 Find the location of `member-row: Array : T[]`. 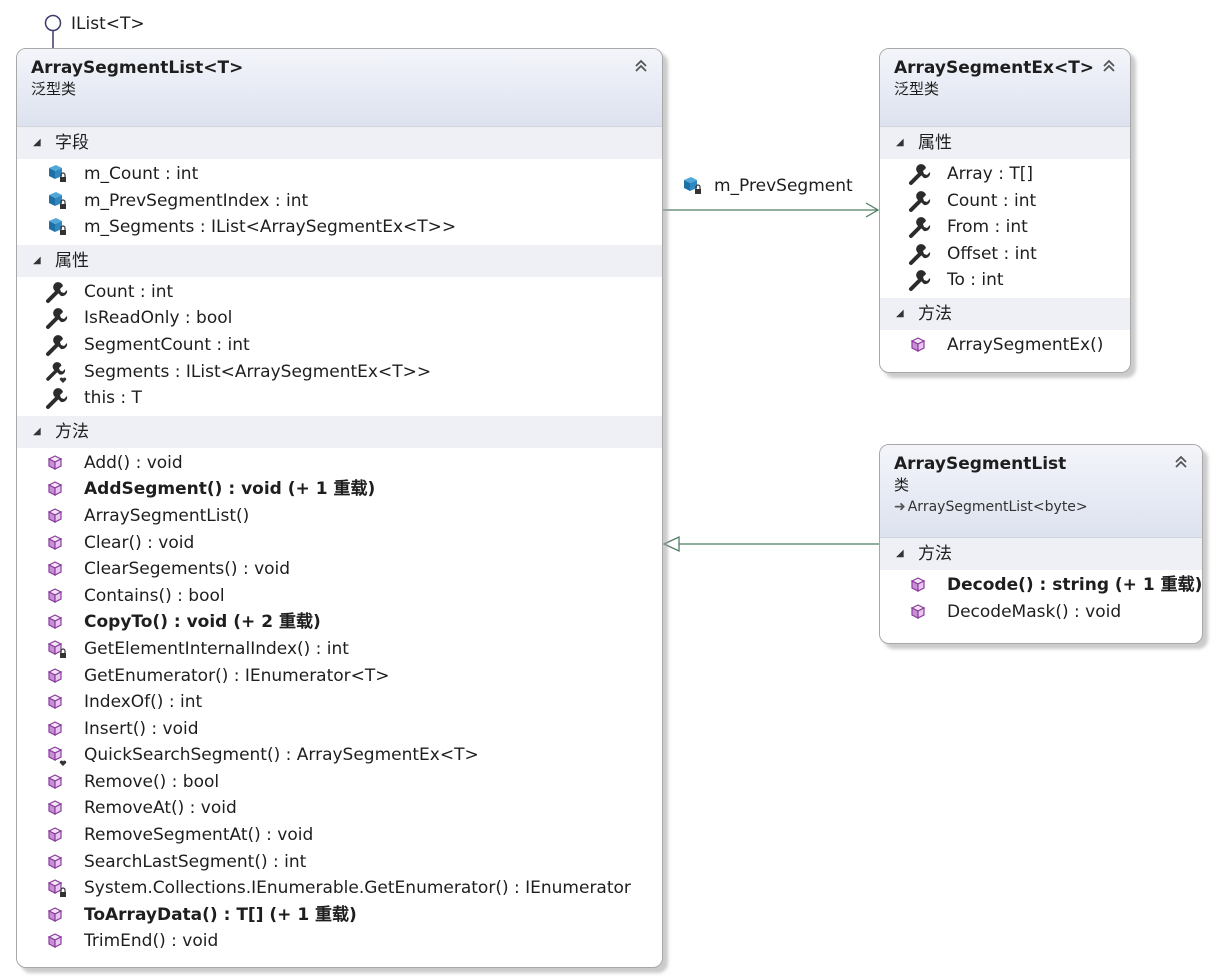

member-row: Array : T[] is located at coordinates (1005, 174).